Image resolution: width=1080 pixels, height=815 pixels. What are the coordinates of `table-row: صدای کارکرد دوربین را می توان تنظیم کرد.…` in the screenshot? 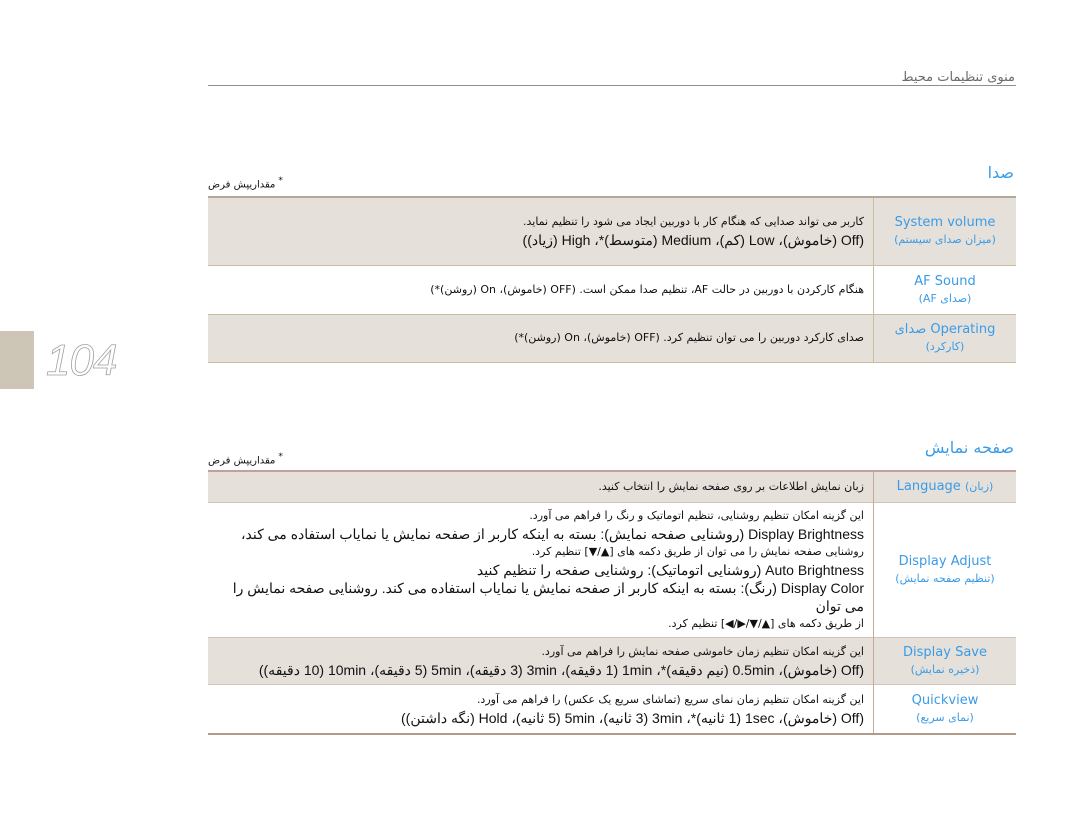 It's located at (612, 338).